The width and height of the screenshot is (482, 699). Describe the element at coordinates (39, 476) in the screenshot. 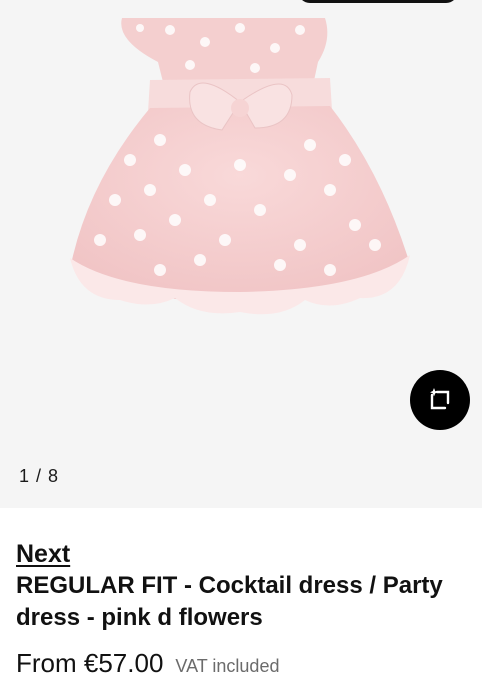

I see `image-counter: 1 / 8` at that location.